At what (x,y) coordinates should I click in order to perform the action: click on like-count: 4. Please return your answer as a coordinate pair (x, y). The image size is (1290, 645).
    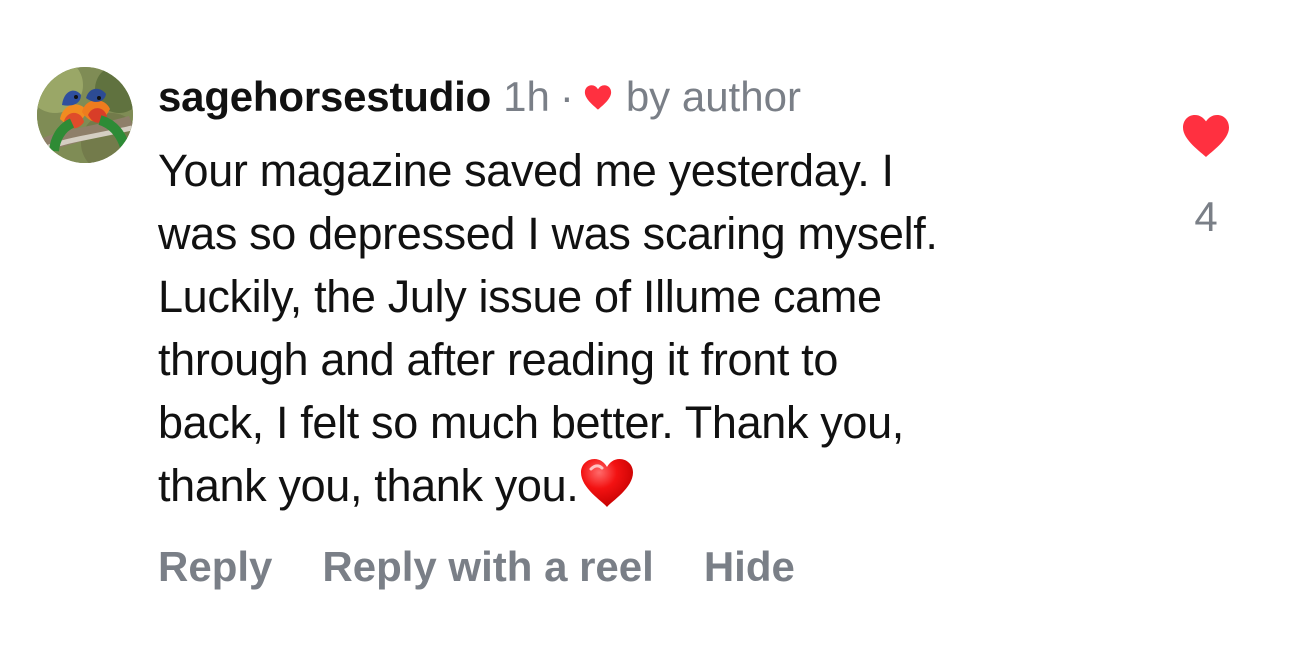
    Looking at the image, I should click on (1206, 216).